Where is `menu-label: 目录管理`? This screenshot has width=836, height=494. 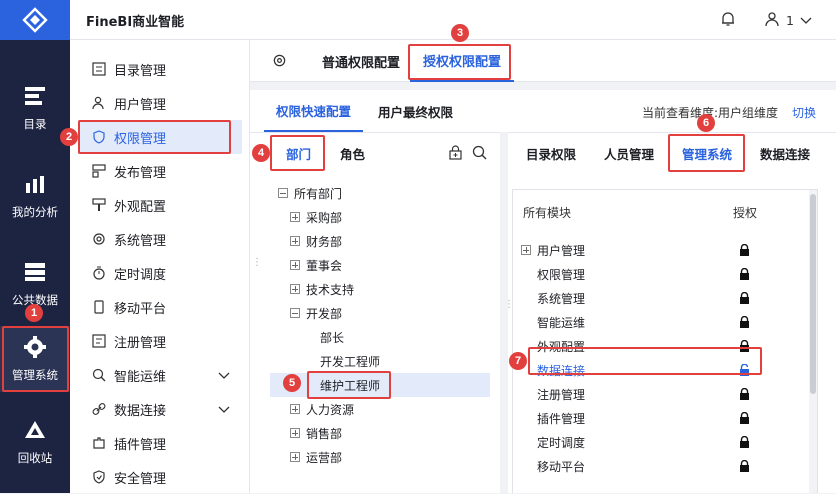 menu-label: 目录管理 is located at coordinates (140, 71).